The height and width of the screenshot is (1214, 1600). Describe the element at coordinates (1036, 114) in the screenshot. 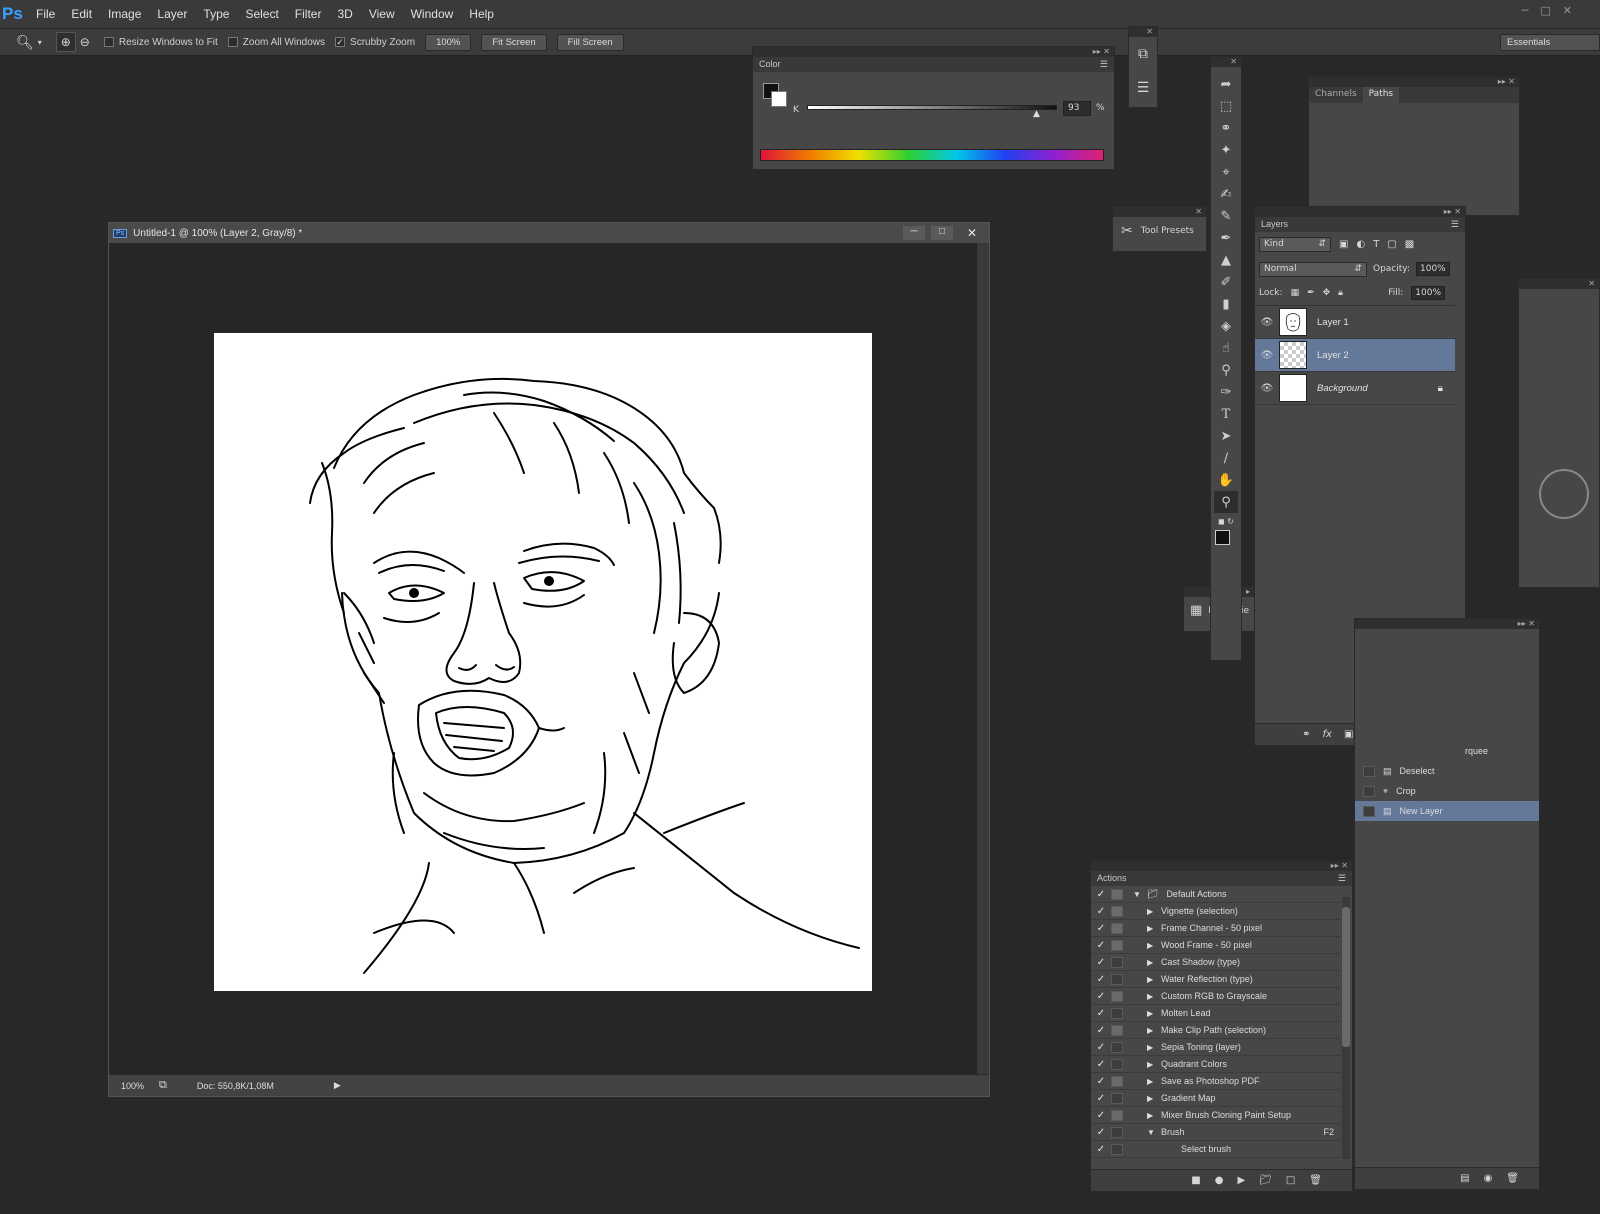

I see `k-slider-handle: ▲` at that location.